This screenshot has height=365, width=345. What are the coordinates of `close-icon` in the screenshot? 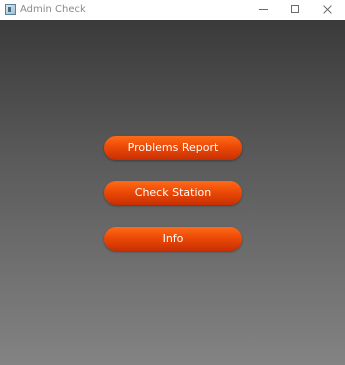 It's located at (328, 10).